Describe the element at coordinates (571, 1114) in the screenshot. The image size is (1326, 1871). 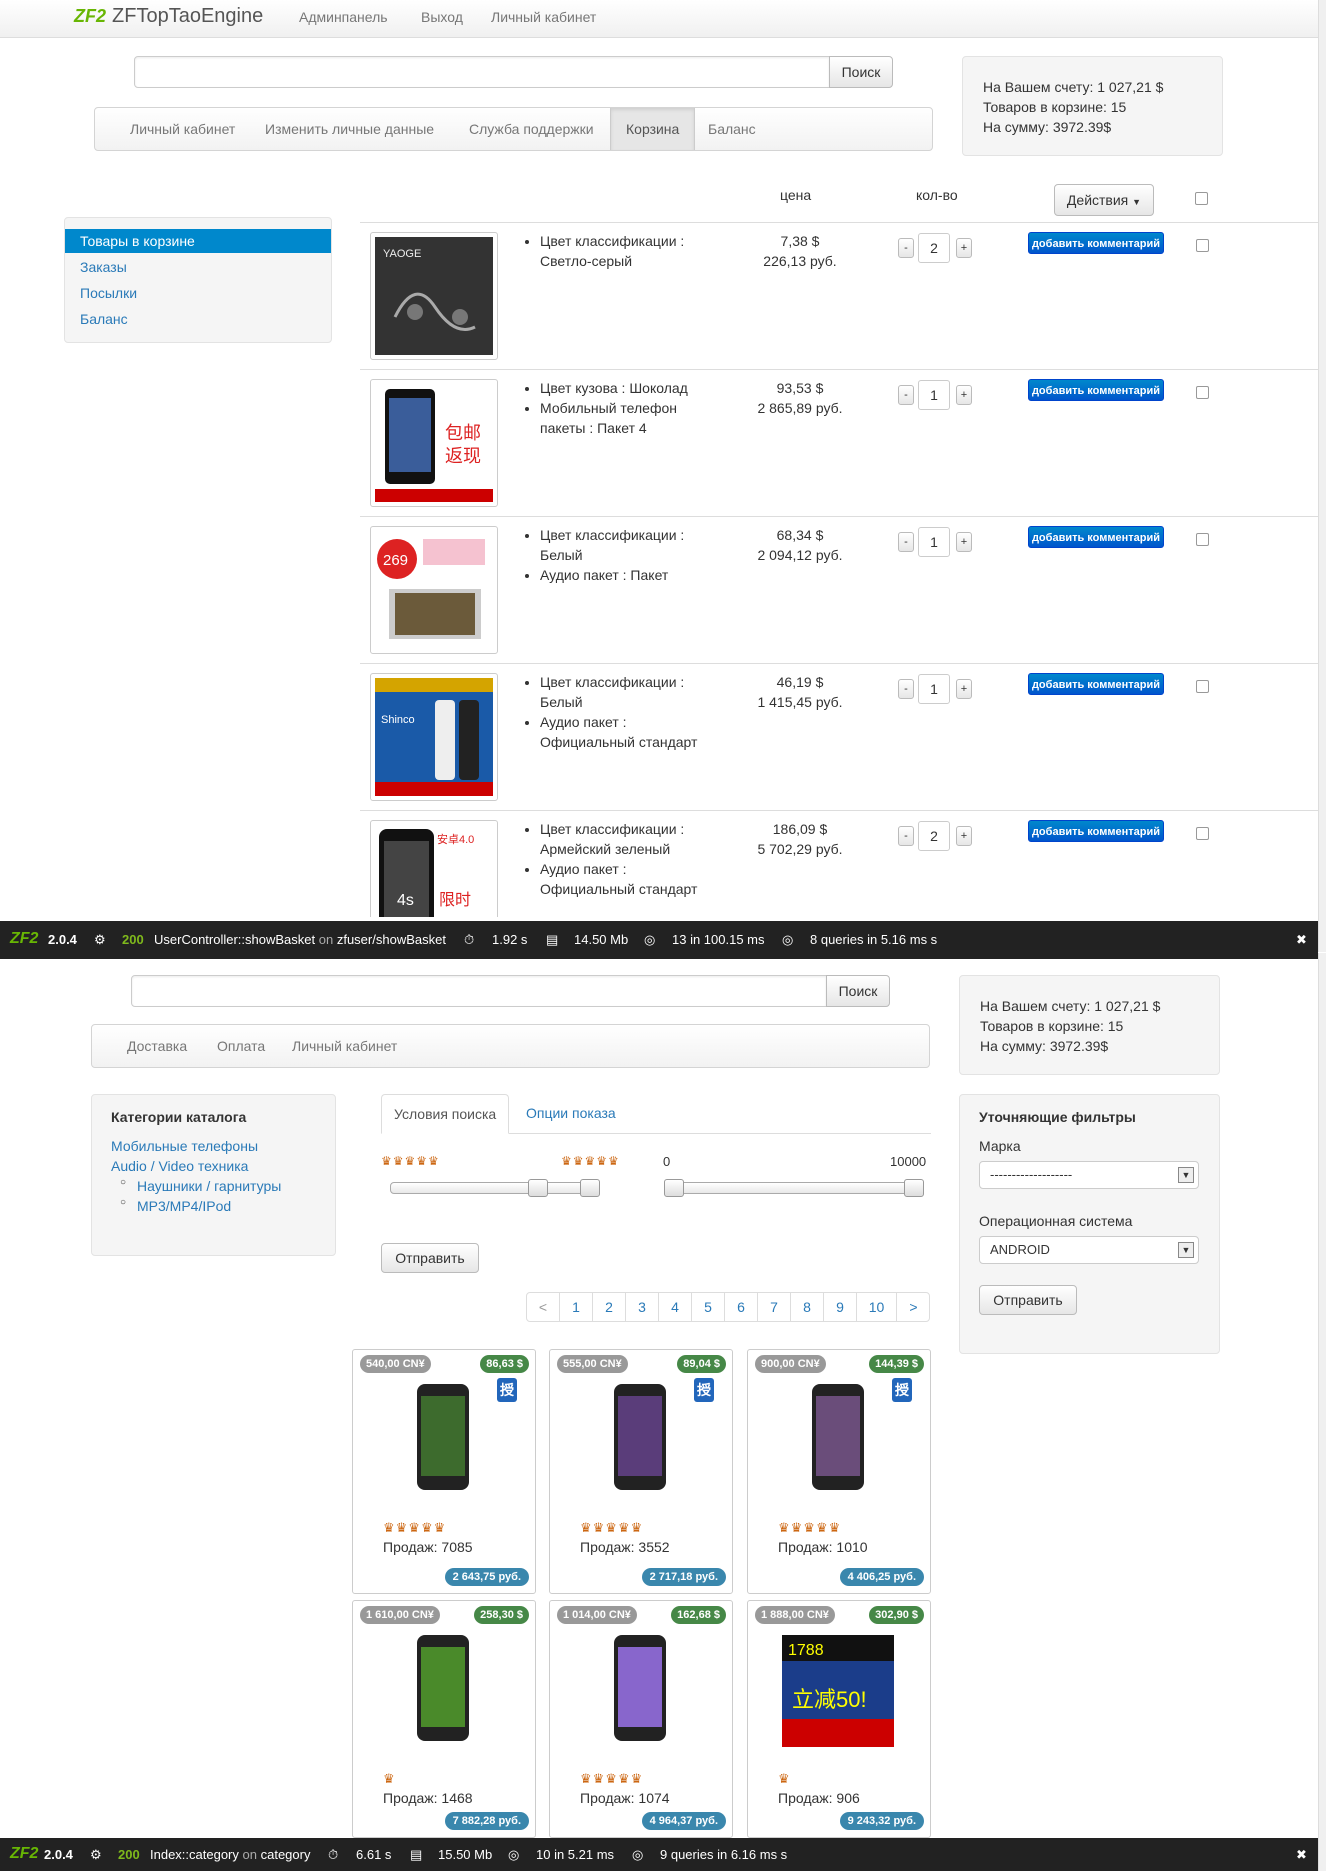
I see `tab-display-options: Опции показа` at that location.